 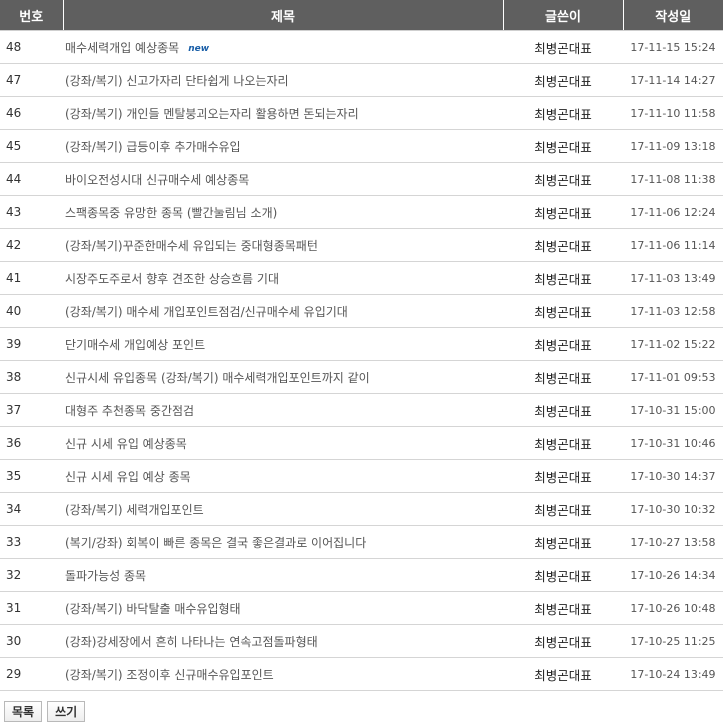 What do you see at coordinates (31, 146) in the screenshot?
I see `post-number: 45` at bounding box center [31, 146].